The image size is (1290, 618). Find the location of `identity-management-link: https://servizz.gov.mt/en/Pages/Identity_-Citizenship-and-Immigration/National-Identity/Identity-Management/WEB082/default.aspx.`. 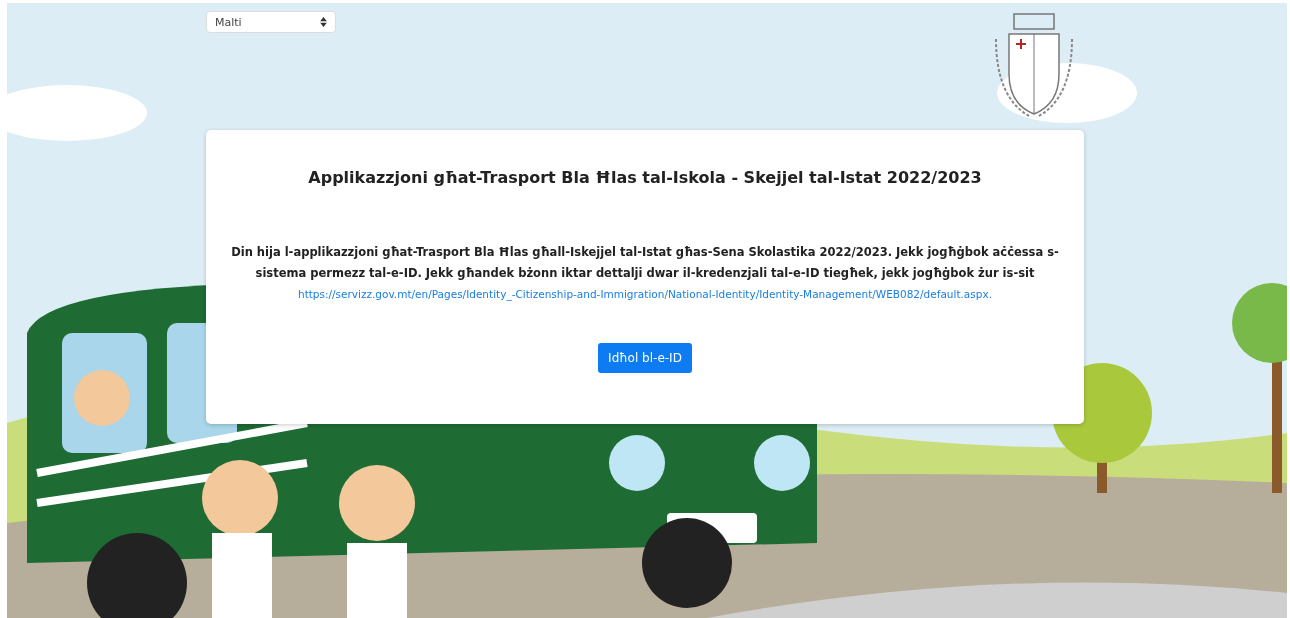

identity-management-link: https://servizz.gov.mt/en/Pages/Identity_-Citizenship-and-Immigration/National-Identity/Identity-Management/WEB082/default.aspx. is located at coordinates (645, 294).